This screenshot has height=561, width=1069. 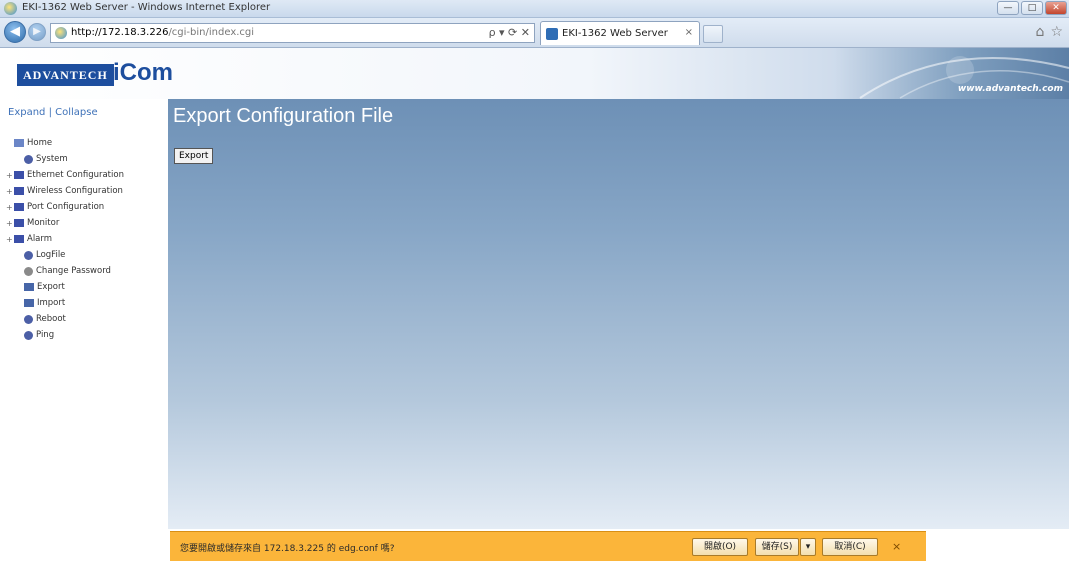 What do you see at coordinates (19, 143) in the screenshot?
I see `home-icon` at bounding box center [19, 143].